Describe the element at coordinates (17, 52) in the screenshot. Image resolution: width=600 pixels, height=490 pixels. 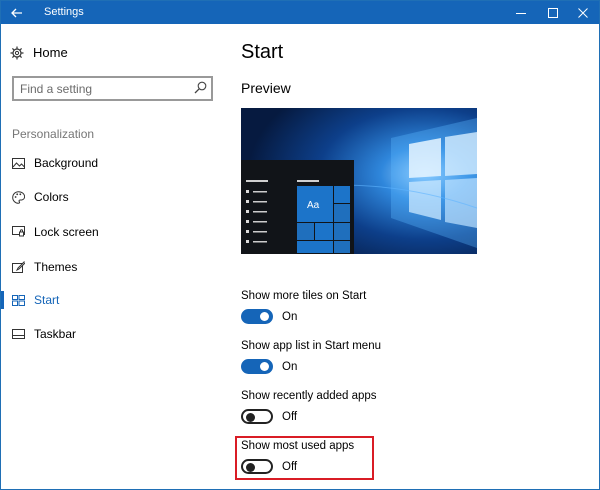
I see `gear-icon` at that location.